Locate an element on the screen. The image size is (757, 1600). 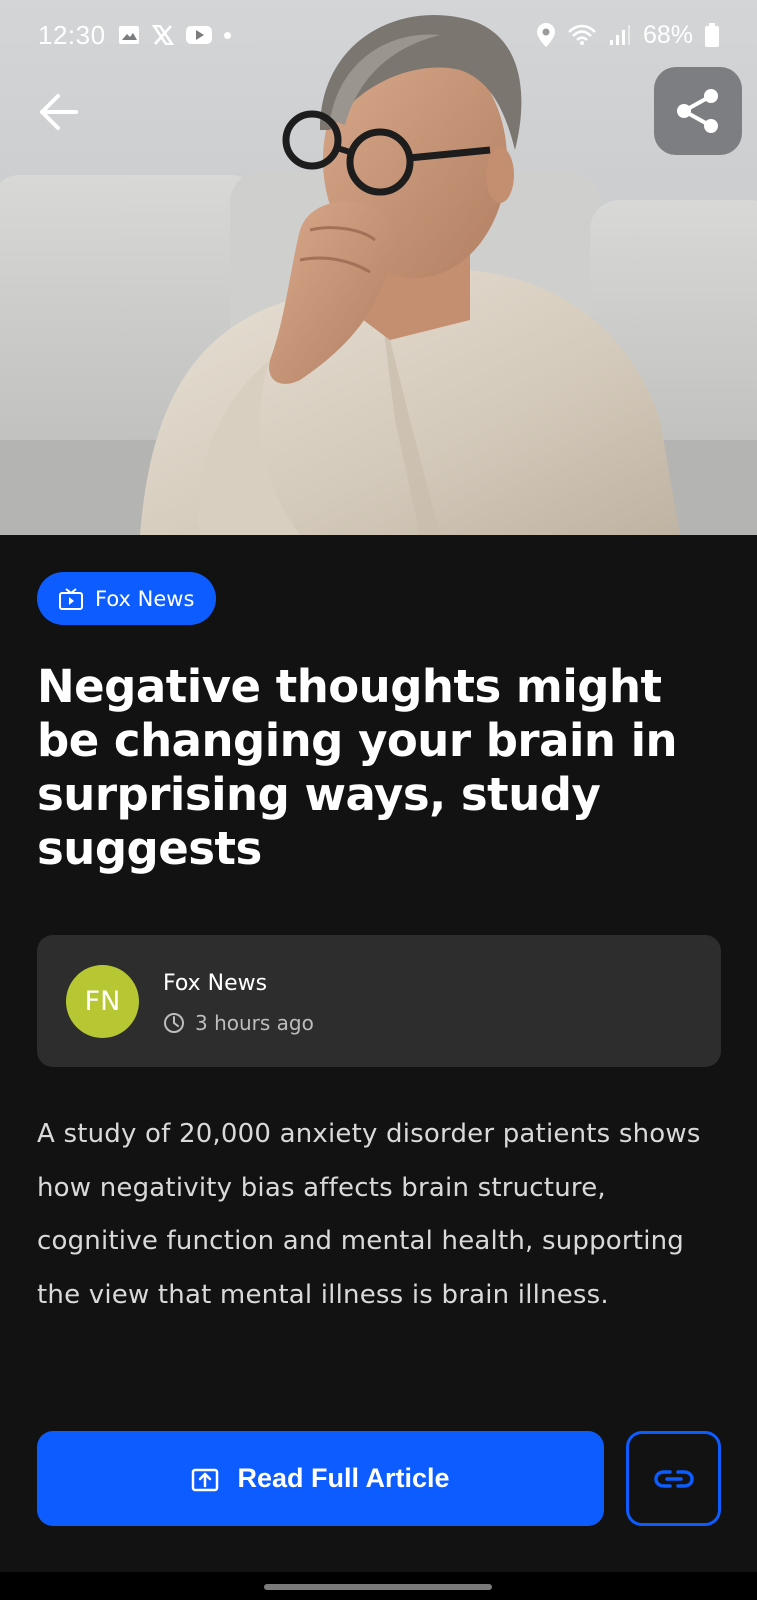
status-right: 68% is located at coordinates (627, 35).